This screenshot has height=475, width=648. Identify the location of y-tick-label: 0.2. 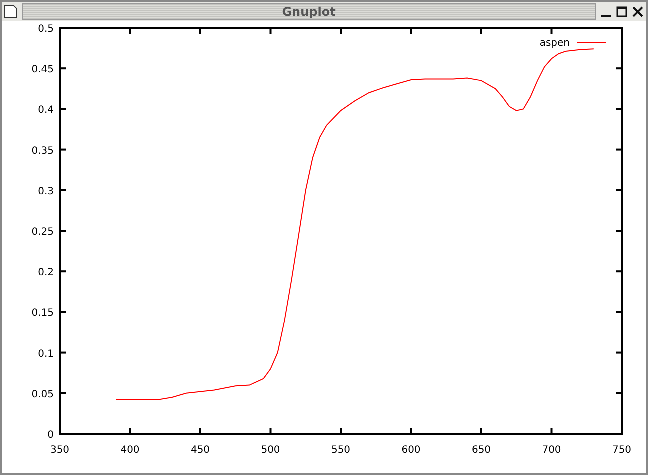
(46, 273).